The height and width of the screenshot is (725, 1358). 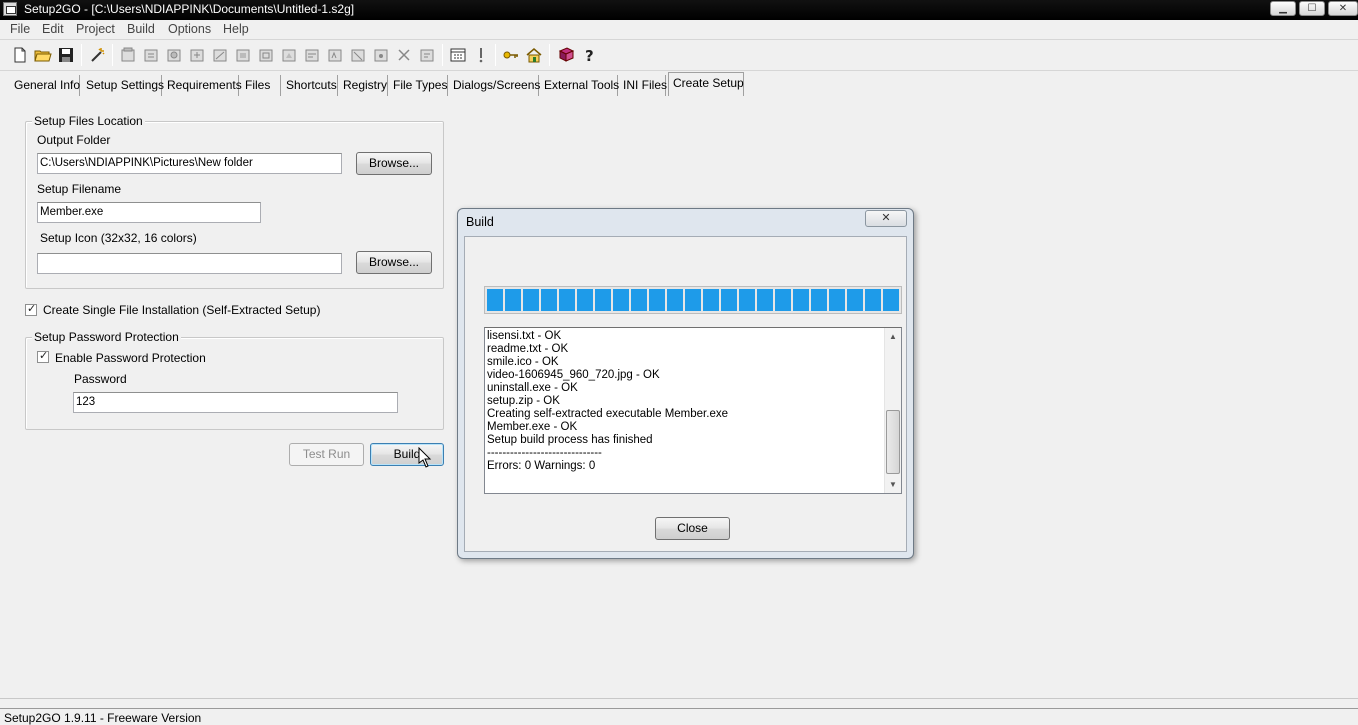 I want to click on log-line: setup.zip - OK, so click(x=523, y=401).